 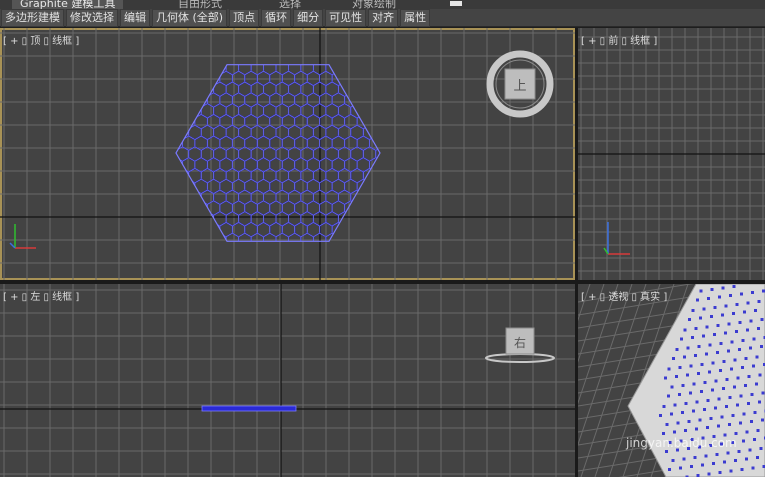 What do you see at coordinates (41, 39) in the screenshot?
I see `viewport-top-label: [ + ▯ 顶 ▯ 线框 ]` at bounding box center [41, 39].